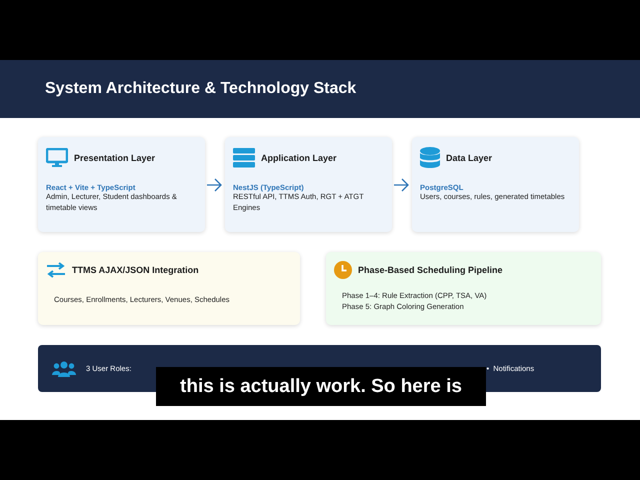  What do you see at coordinates (56, 270) in the screenshot?
I see `swap-arrows-icon` at bounding box center [56, 270].